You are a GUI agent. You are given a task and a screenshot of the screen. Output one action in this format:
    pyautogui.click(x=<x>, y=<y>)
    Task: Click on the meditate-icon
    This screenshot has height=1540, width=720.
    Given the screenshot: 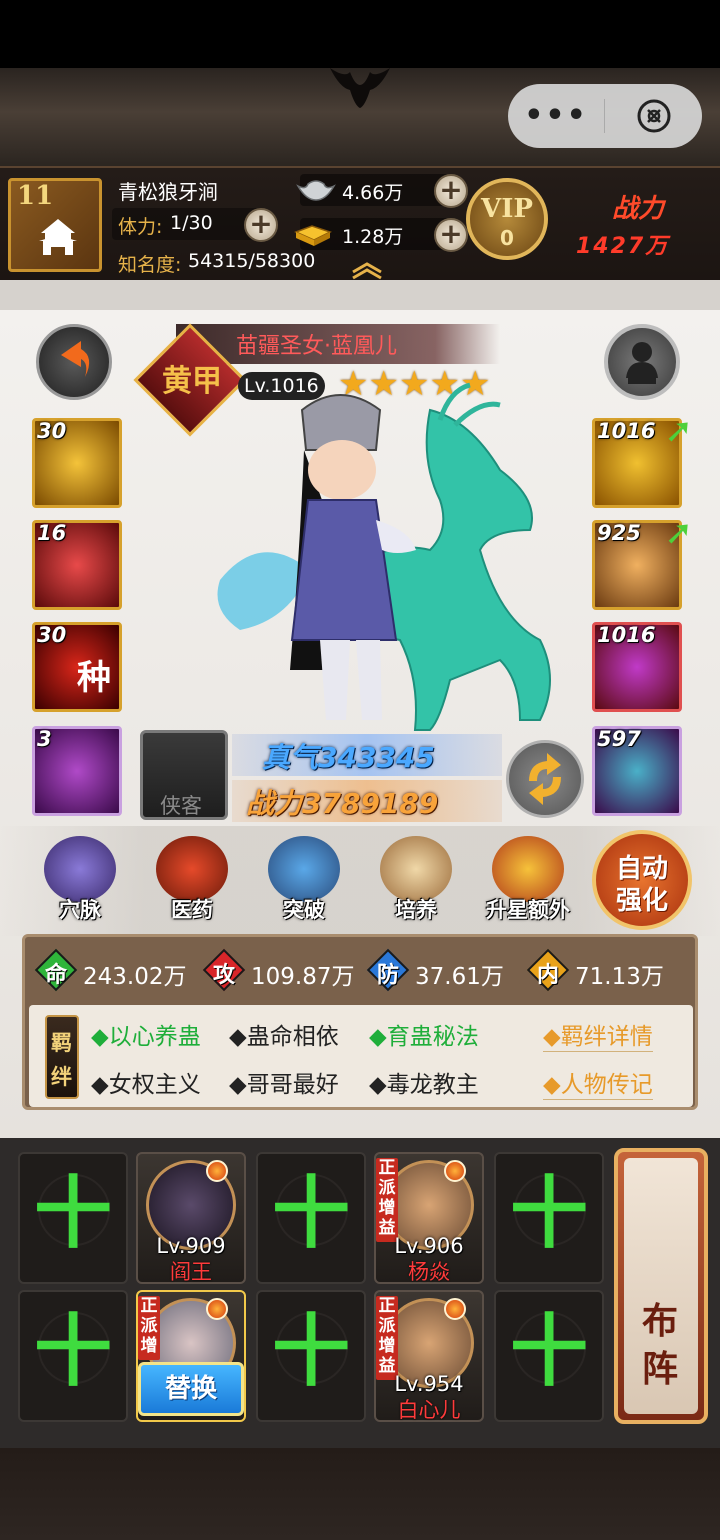 What is the action you would take?
    pyautogui.click(x=80, y=869)
    